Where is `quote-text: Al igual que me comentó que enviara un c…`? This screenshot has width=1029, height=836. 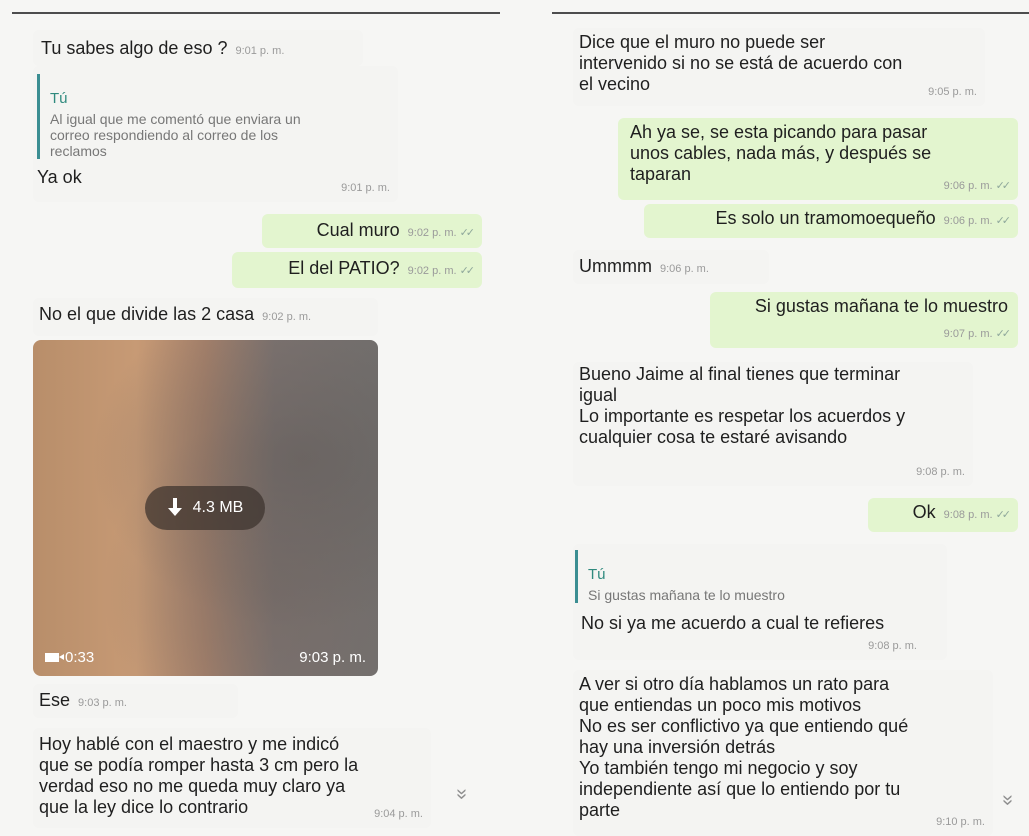
quote-text: Al igual que me comentó que enviara un c… is located at coordinates (175, 135).